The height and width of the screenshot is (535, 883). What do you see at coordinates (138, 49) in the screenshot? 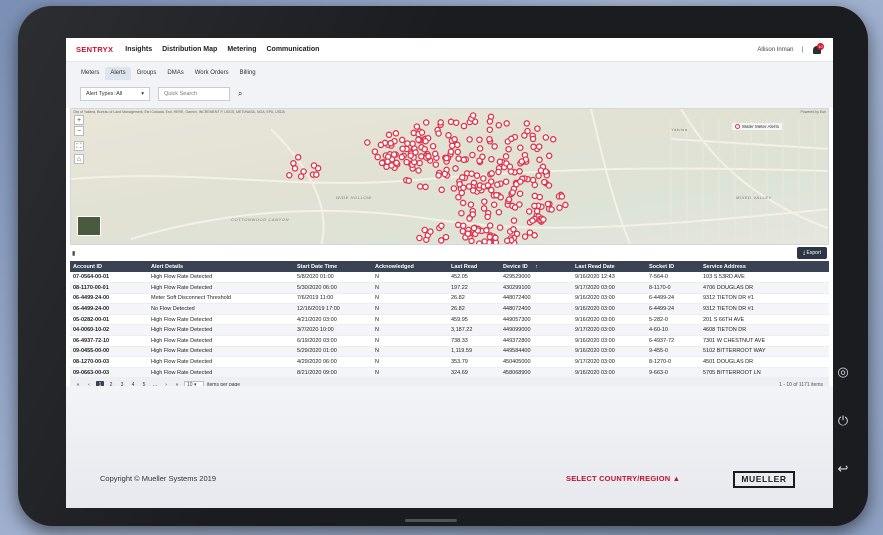
I see `nav-insights: Insights` at bounding box center [138, 49].